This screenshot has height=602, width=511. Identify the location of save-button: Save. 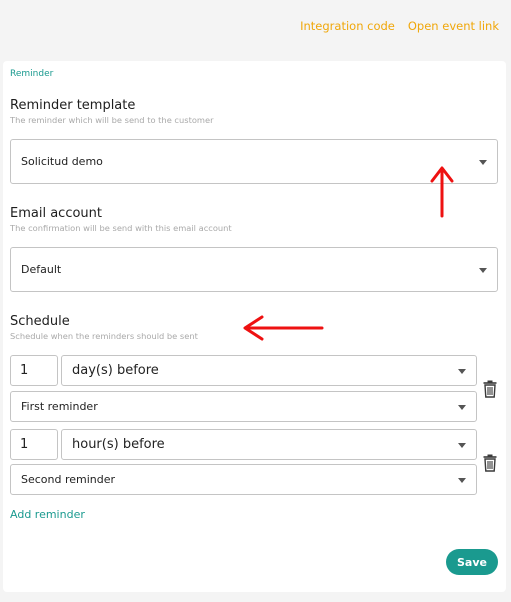
(472, 562).